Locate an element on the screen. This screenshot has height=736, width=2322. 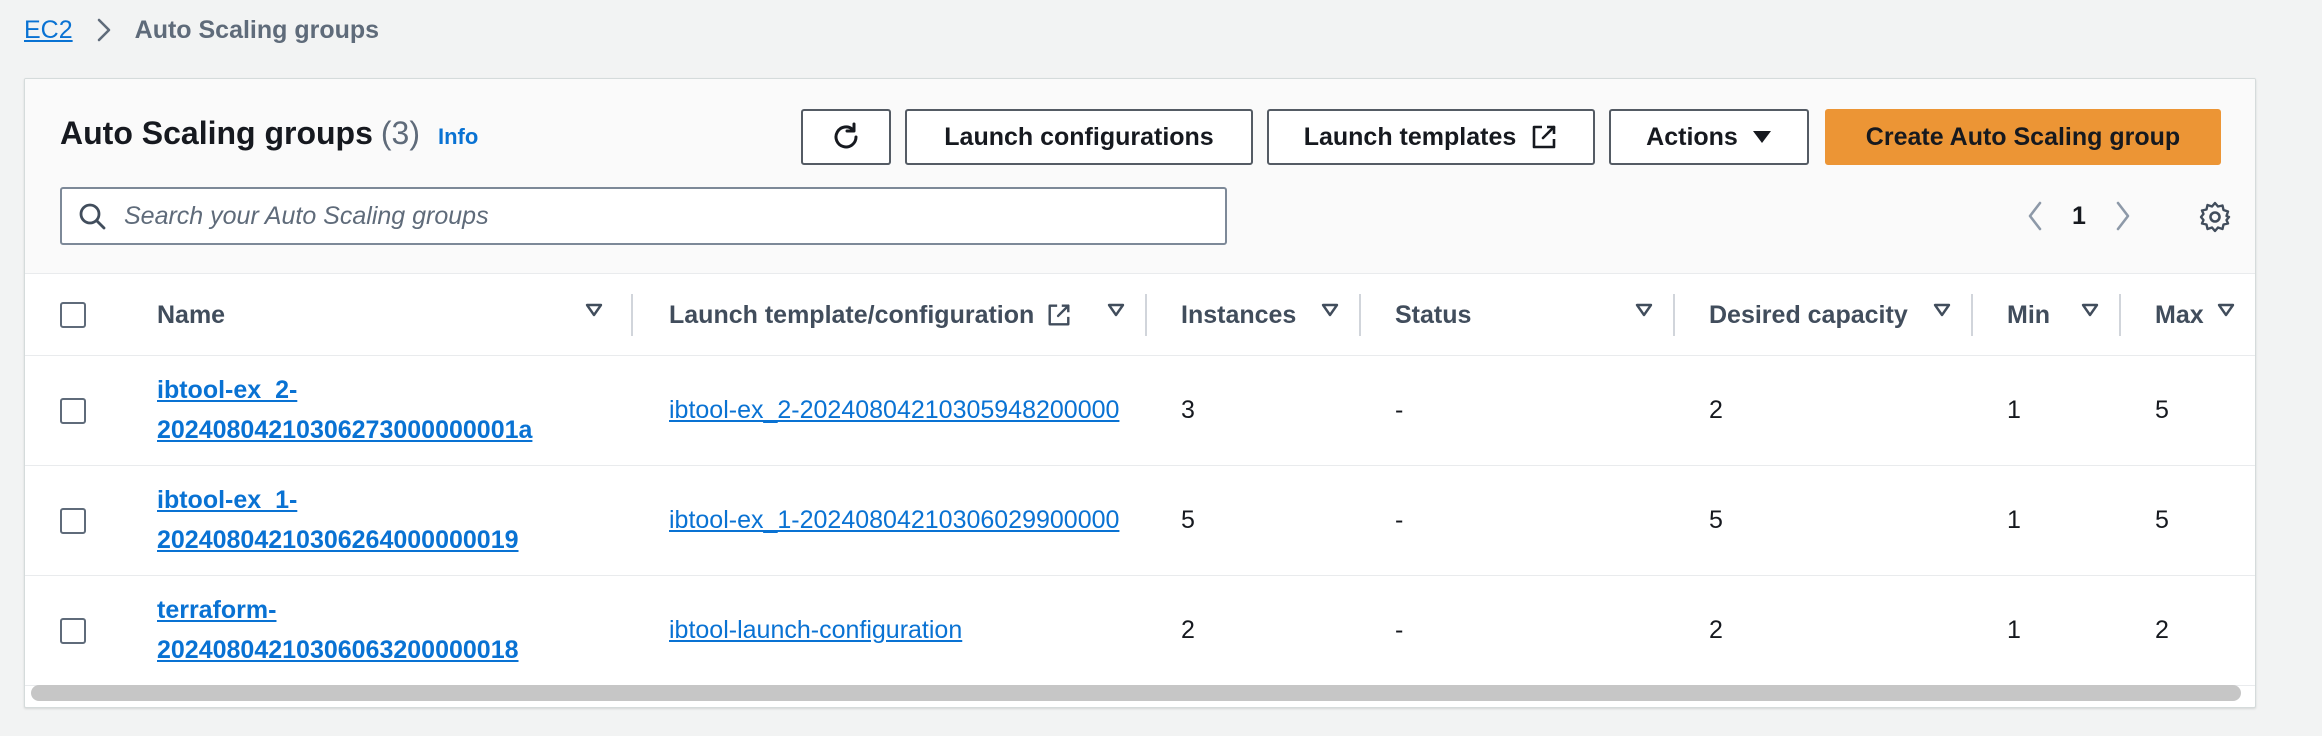
instances-value: 2 is located at coordinates (1188, 630).